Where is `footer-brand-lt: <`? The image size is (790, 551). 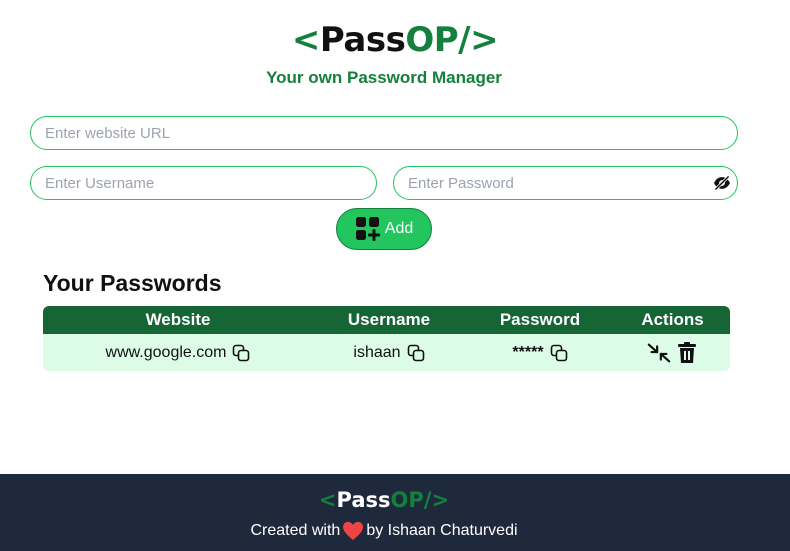 footer-brand-lt: < is located at coordinates (327, 500).